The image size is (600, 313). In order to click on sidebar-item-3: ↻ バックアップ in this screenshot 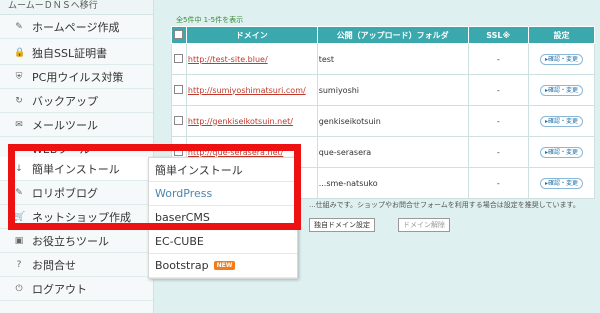, I will do `click(76, 101)`.